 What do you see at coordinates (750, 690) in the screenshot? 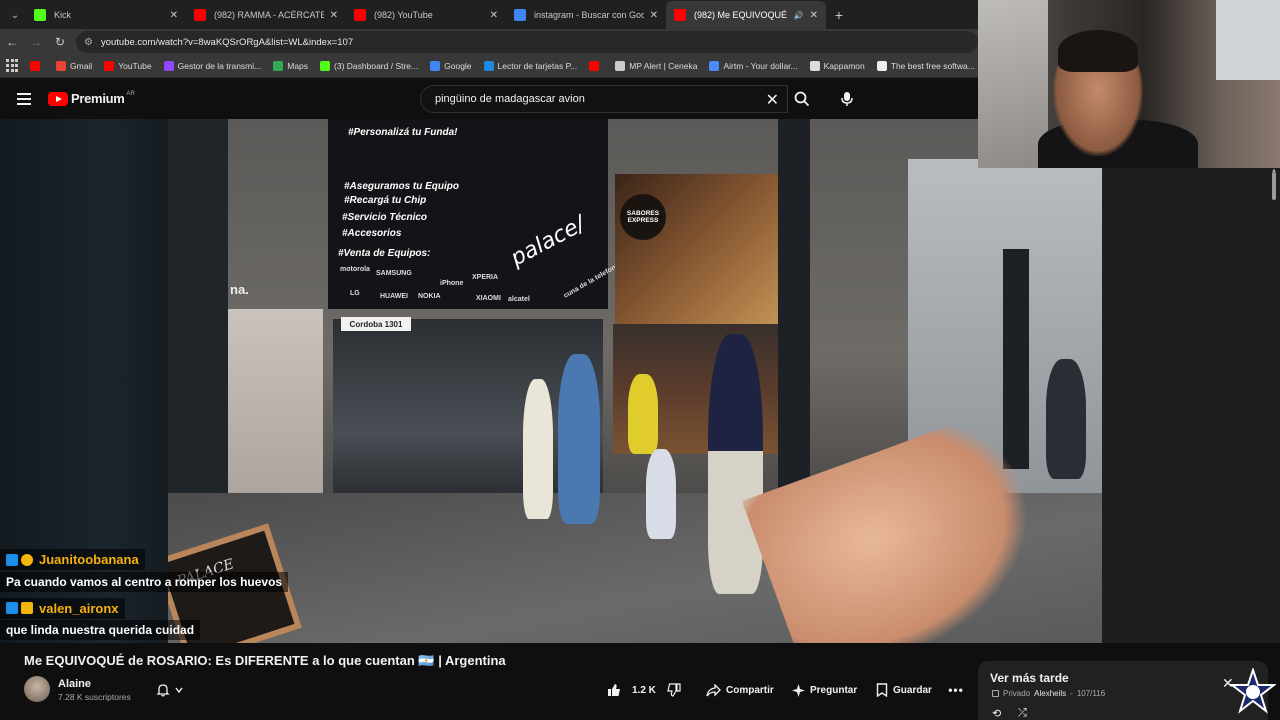
I see `share-label: Compartir` at bounding box center [750, 690].